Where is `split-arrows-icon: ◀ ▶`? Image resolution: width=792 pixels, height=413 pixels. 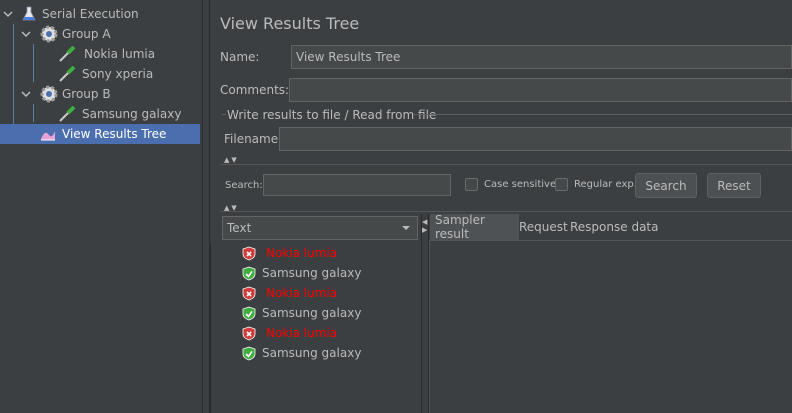
split-arrows-icon: ◀ ▶ is located at coordinates (424, 226).